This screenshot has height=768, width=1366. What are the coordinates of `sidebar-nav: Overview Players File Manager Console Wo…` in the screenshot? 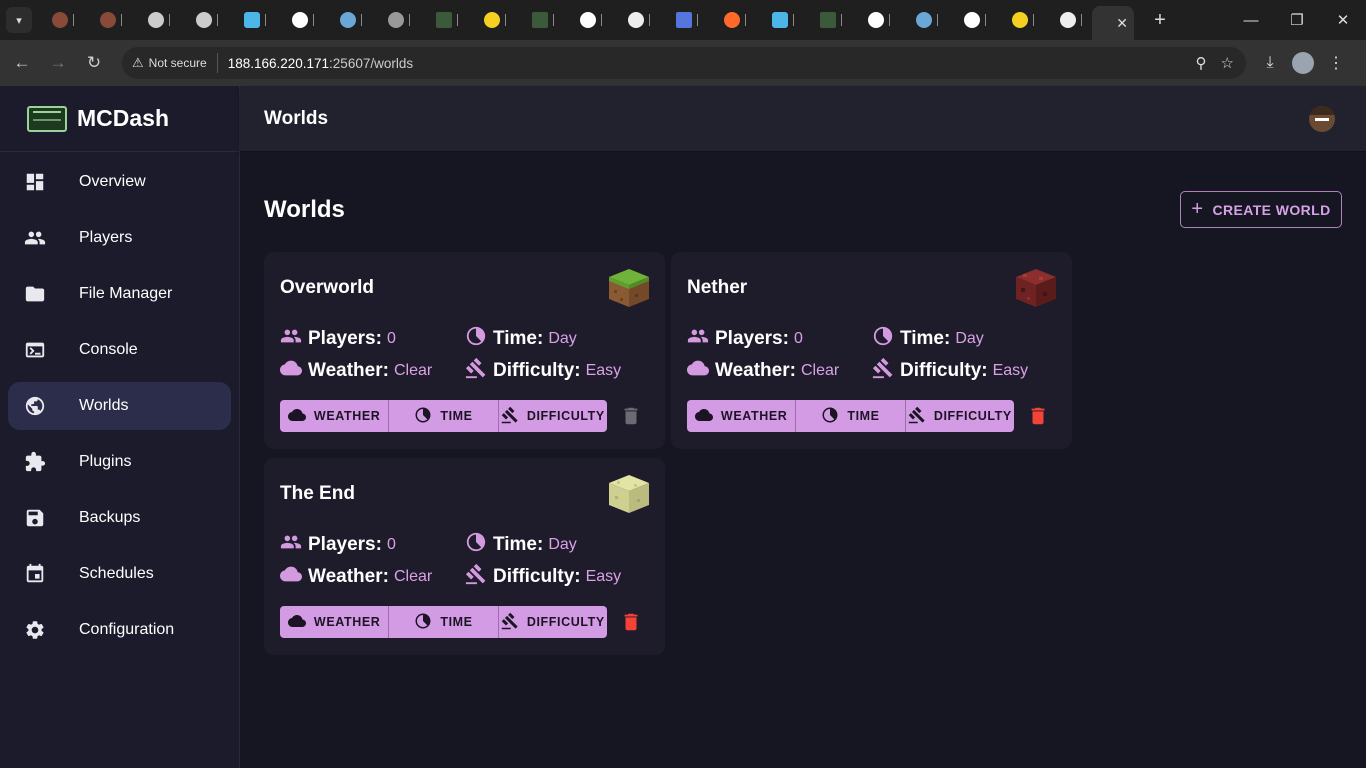 It's located at (119, 403).